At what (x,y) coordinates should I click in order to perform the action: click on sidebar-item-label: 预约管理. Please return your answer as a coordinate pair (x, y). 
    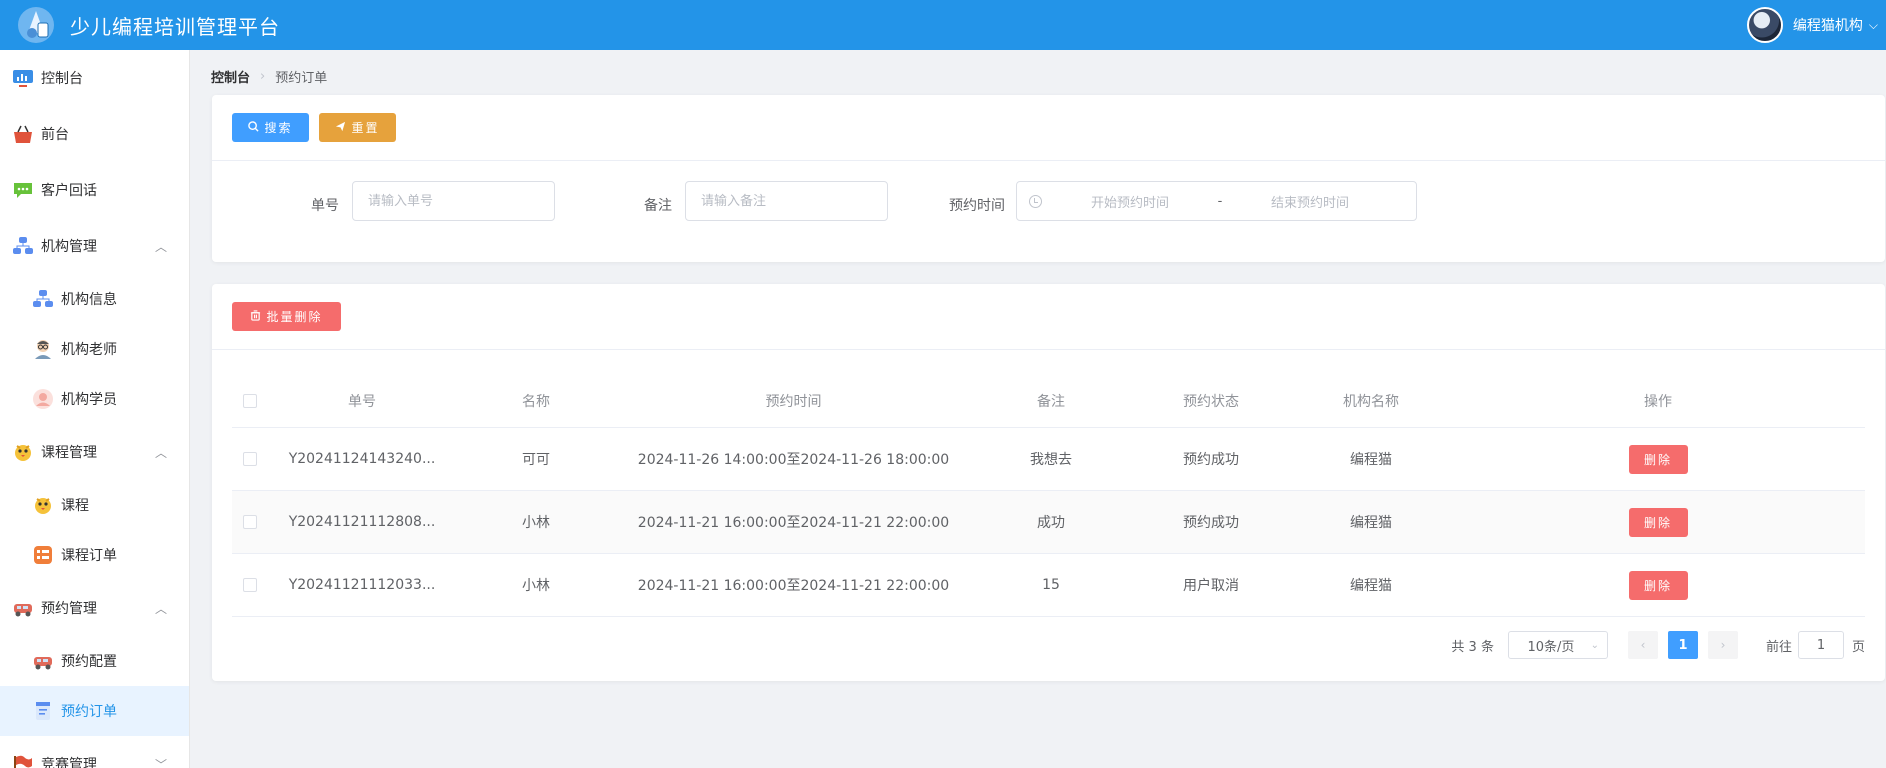
    Looking at the image, I should click on (69, 609).